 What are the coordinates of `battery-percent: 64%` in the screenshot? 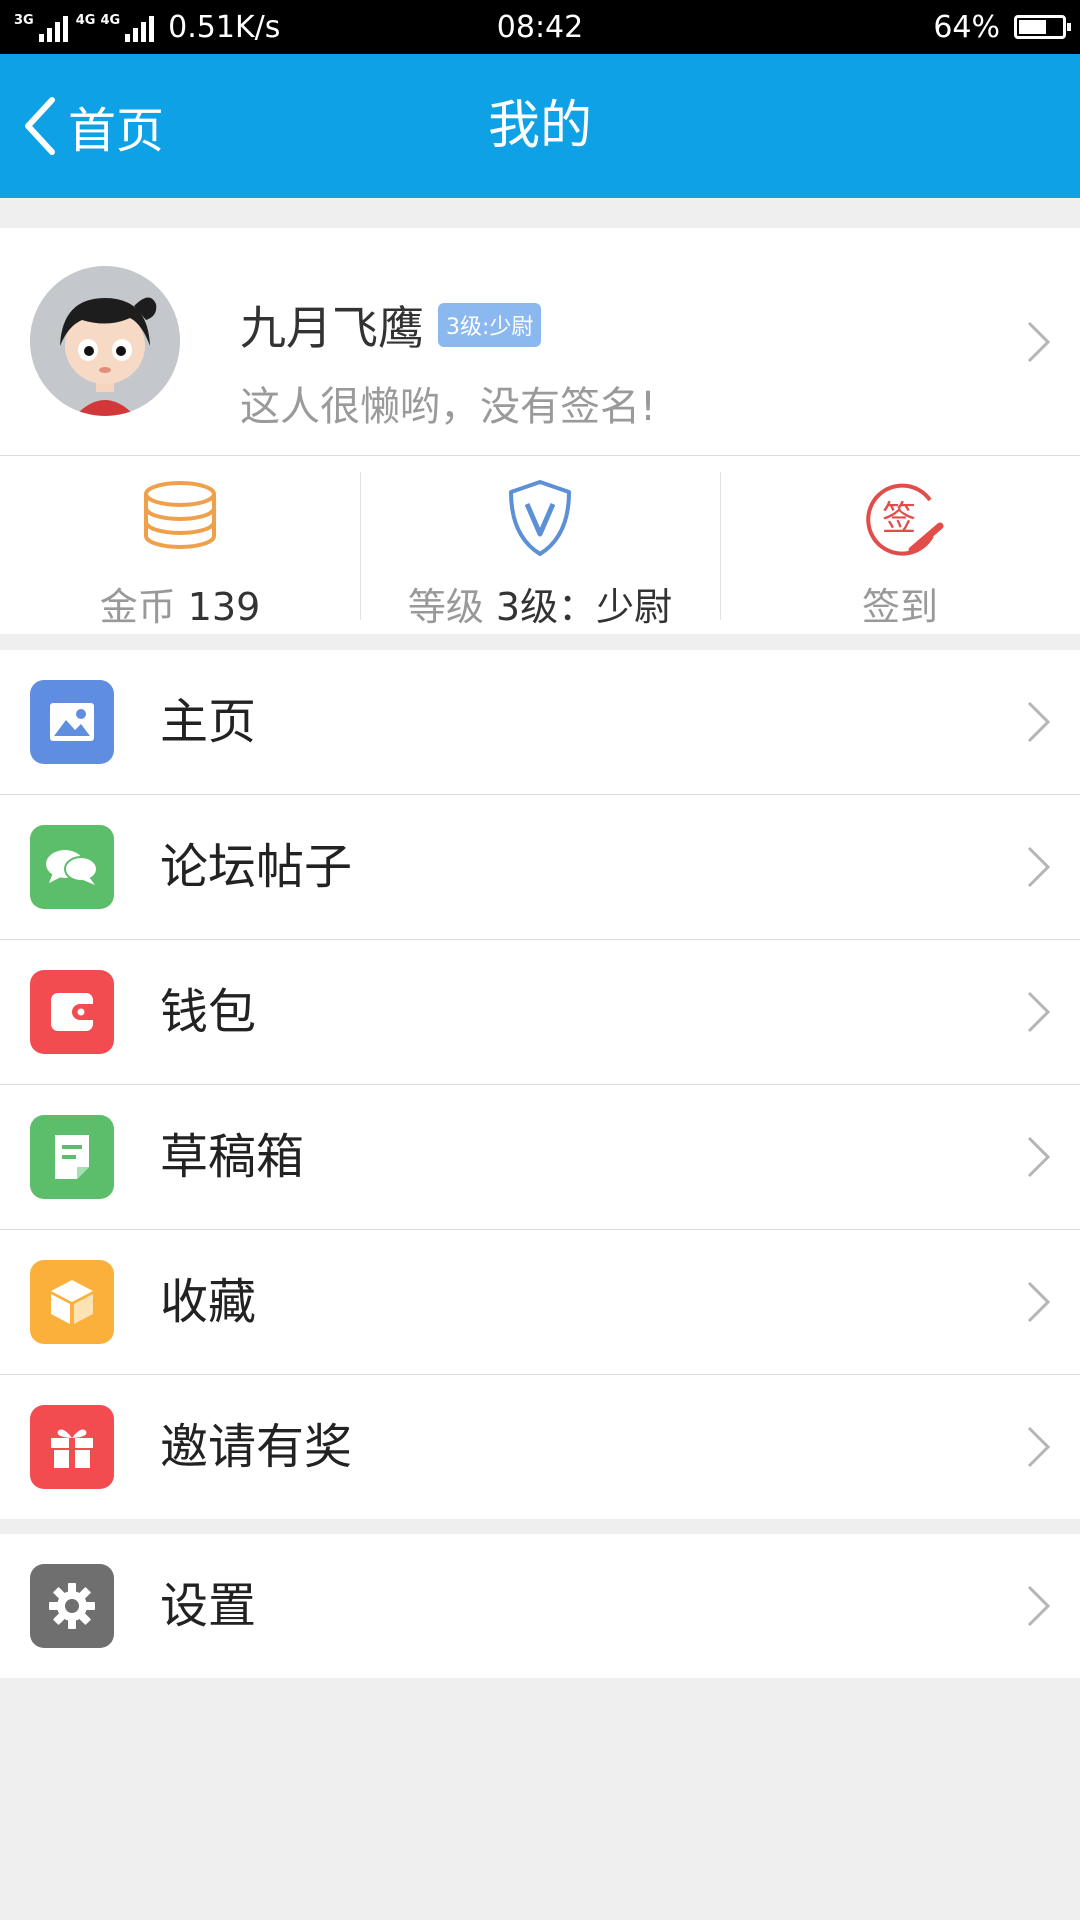 It's located at (966, 27).